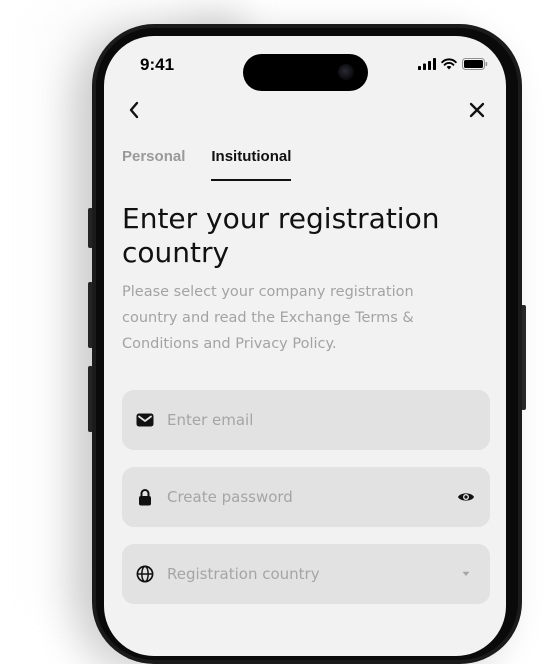  Describe the element at coordinates (145, 420) in the screenshot. I see `mail-icon` at that location.